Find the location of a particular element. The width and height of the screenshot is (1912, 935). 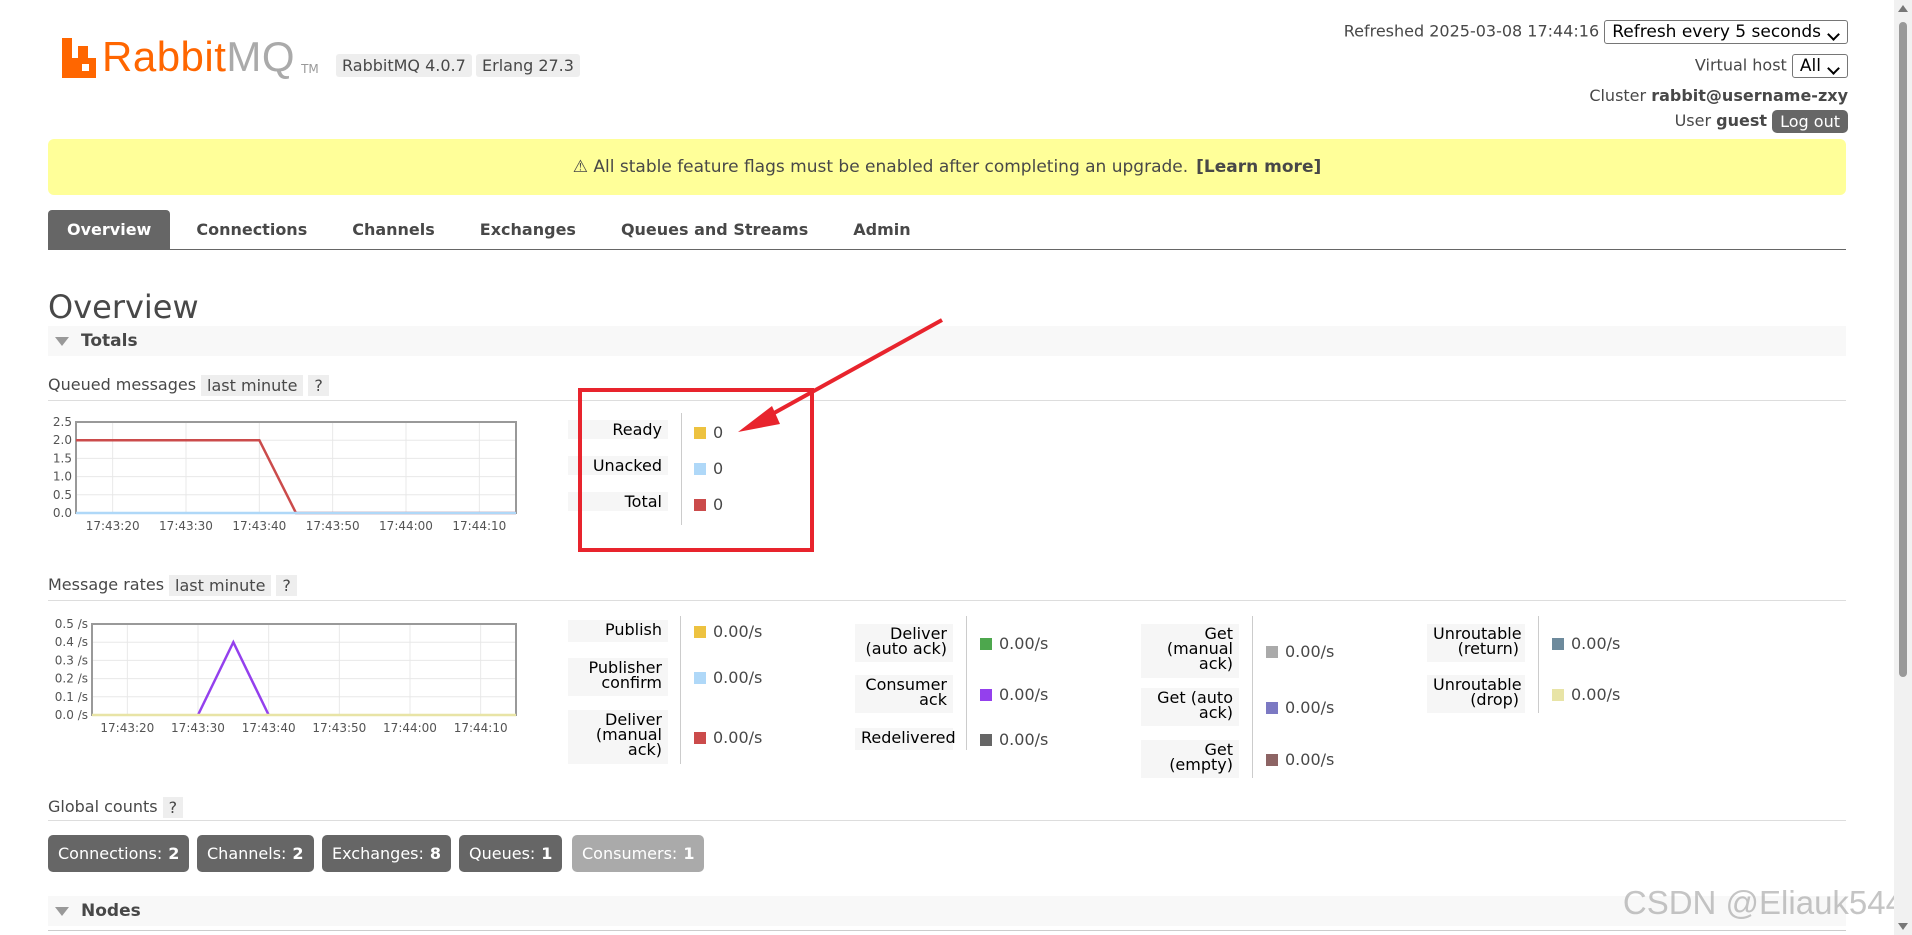

tab-connections: Connections is located at coordinates (251, 229).